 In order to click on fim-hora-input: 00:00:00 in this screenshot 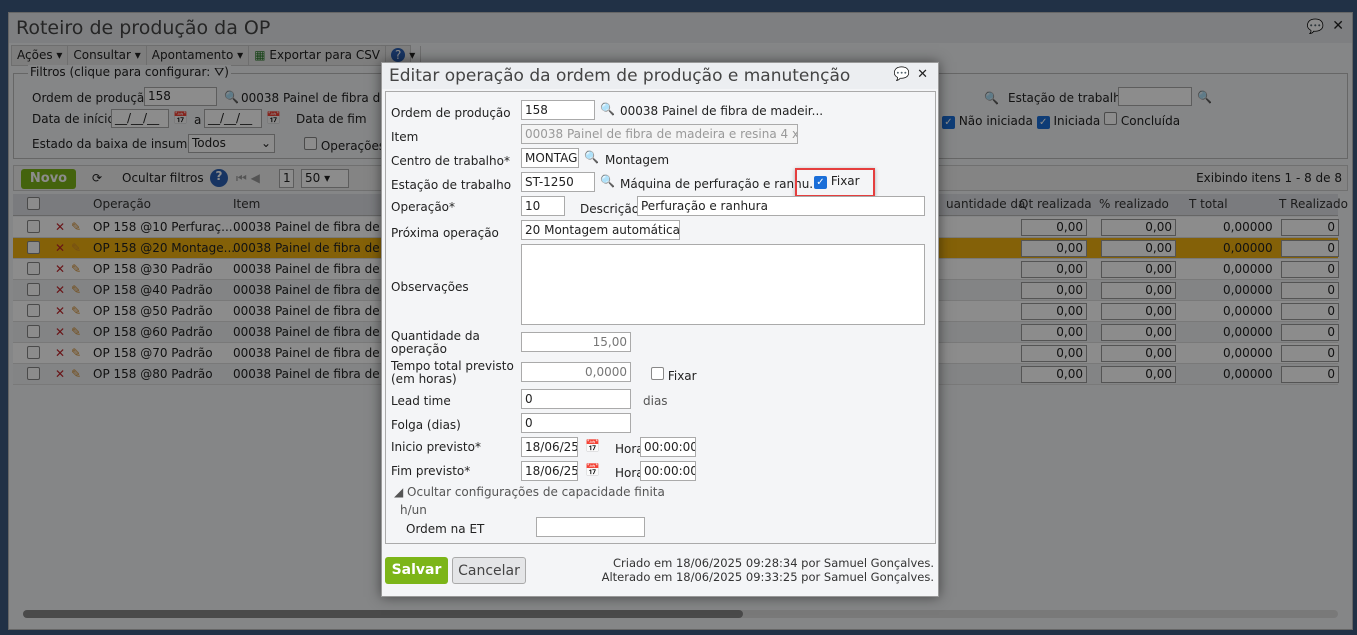, I will do `click(668, 471)`.